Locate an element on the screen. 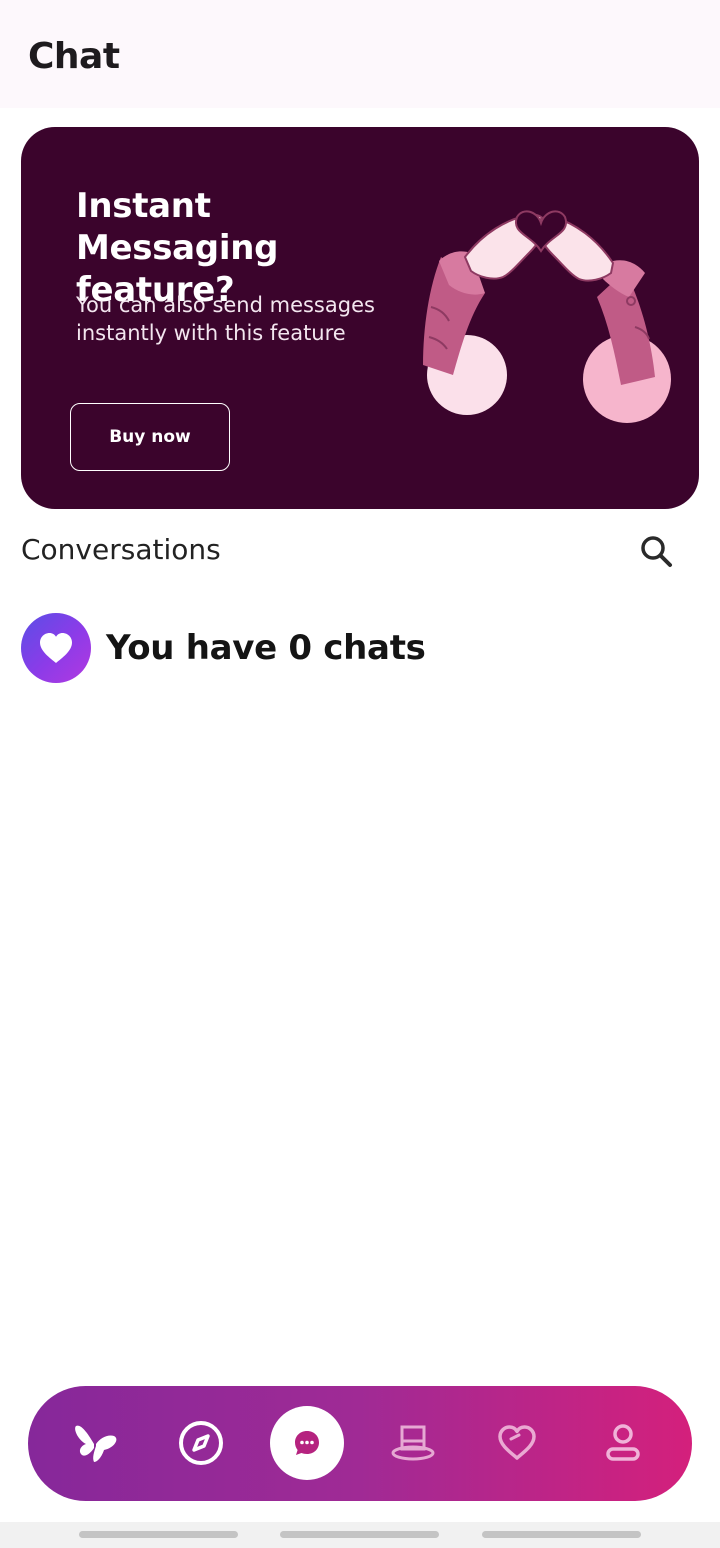 Image resolution: width=720 pixels, height=1548 pixels. top-app-bar: Chat is located at coordinates (360, 54).